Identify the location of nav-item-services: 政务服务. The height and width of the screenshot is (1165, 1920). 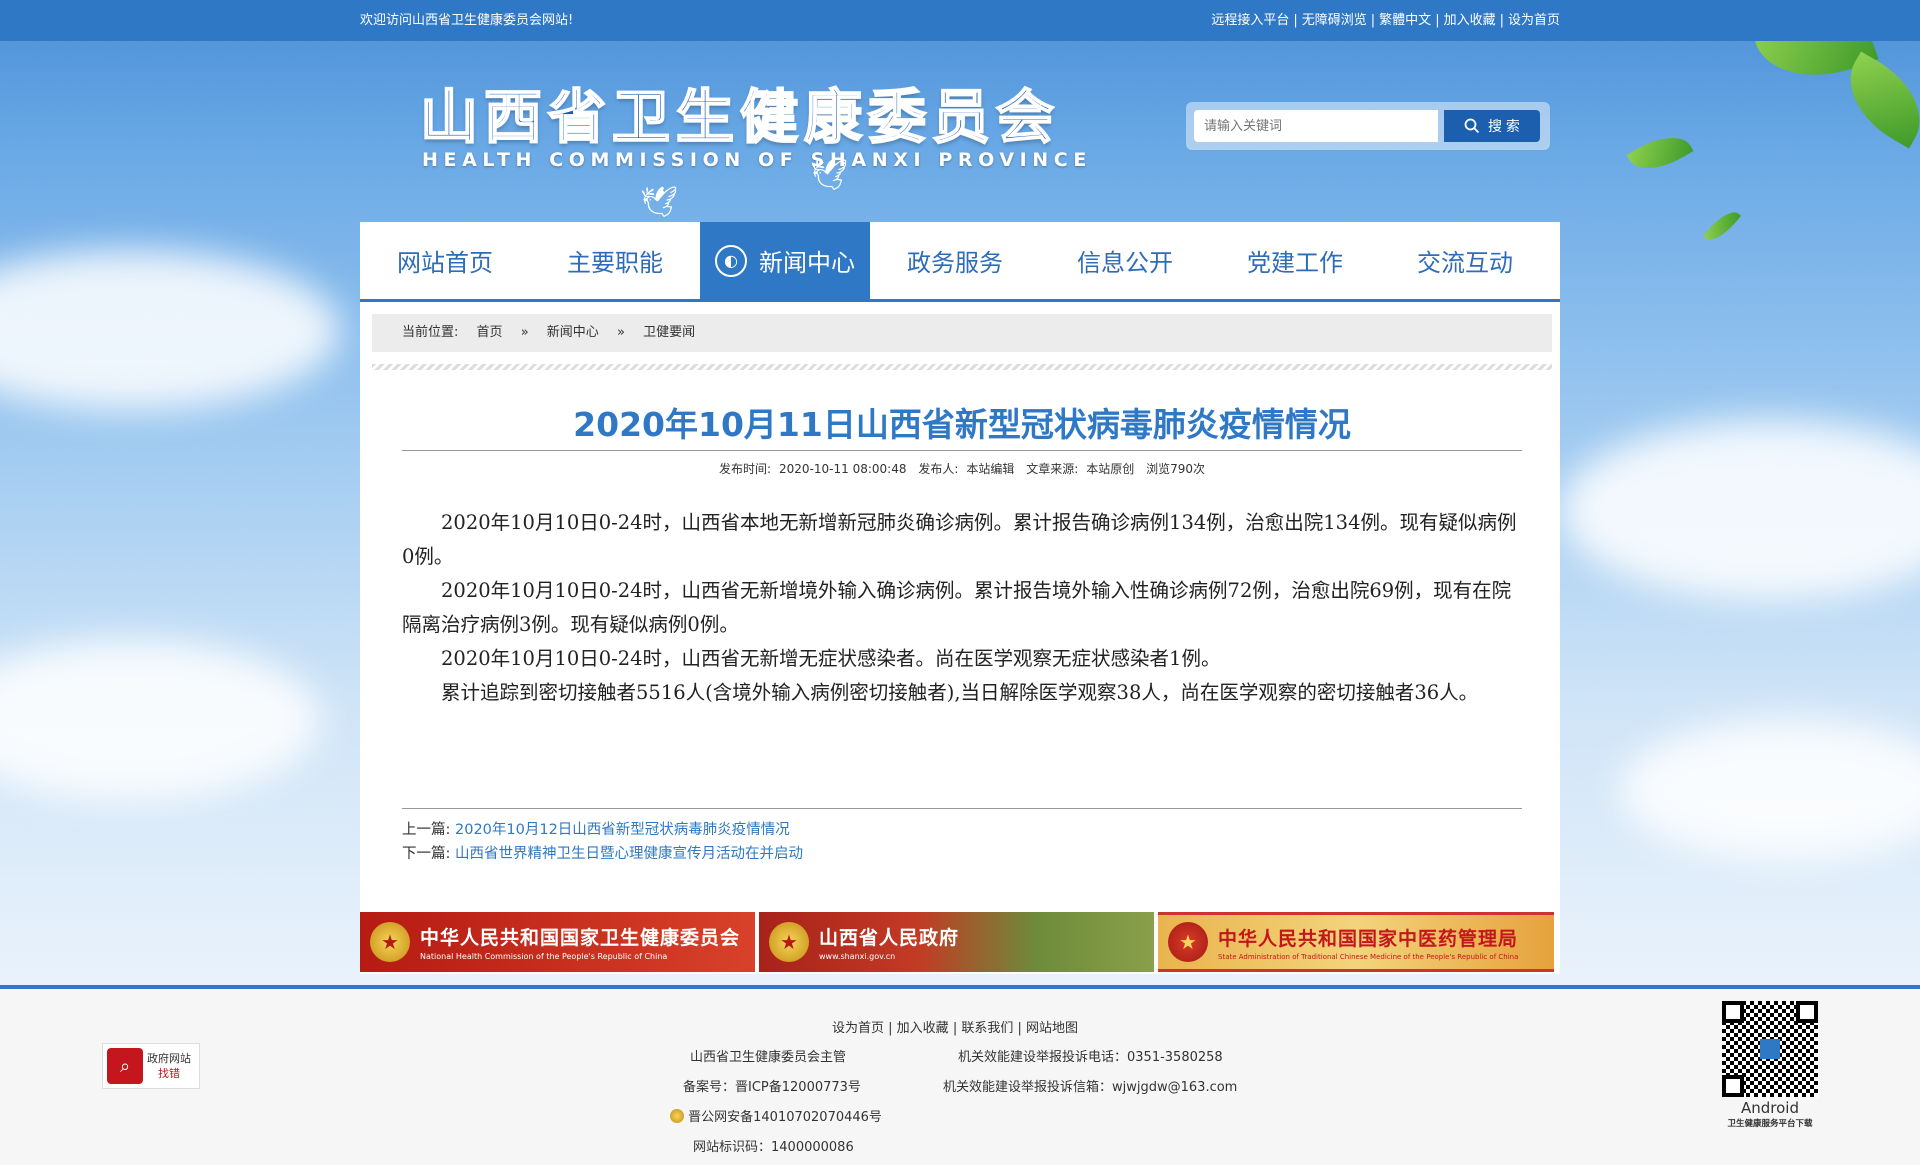
(955, 260).